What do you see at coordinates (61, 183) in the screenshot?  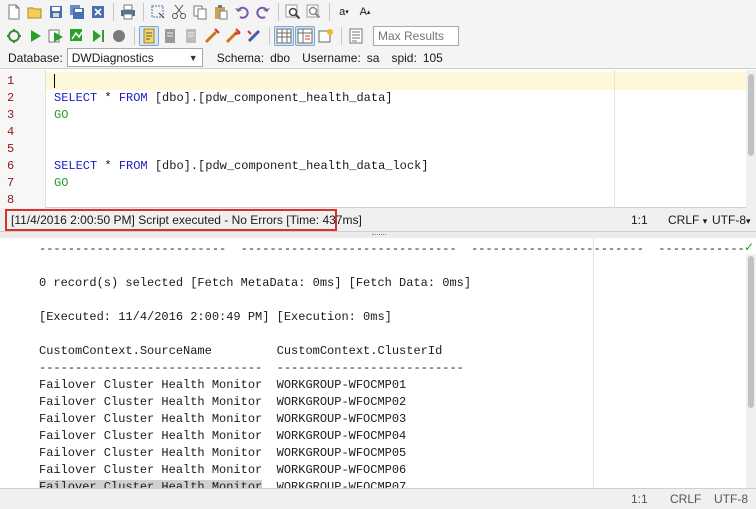 I see `code-line-7: GO` at bounding box center [61, 183].